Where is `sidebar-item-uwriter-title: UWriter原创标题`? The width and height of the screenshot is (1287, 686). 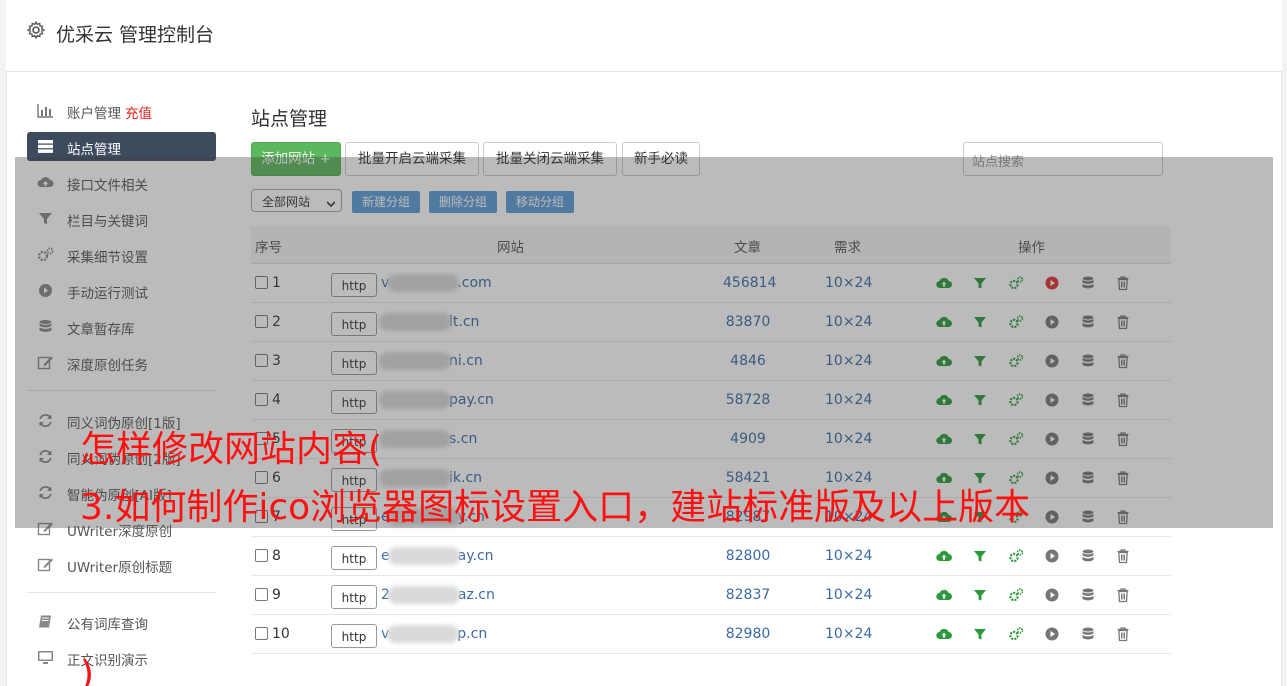
sidebar-item-uwriter-title: UWriter原创标题 is located at coordinates (121, 564).